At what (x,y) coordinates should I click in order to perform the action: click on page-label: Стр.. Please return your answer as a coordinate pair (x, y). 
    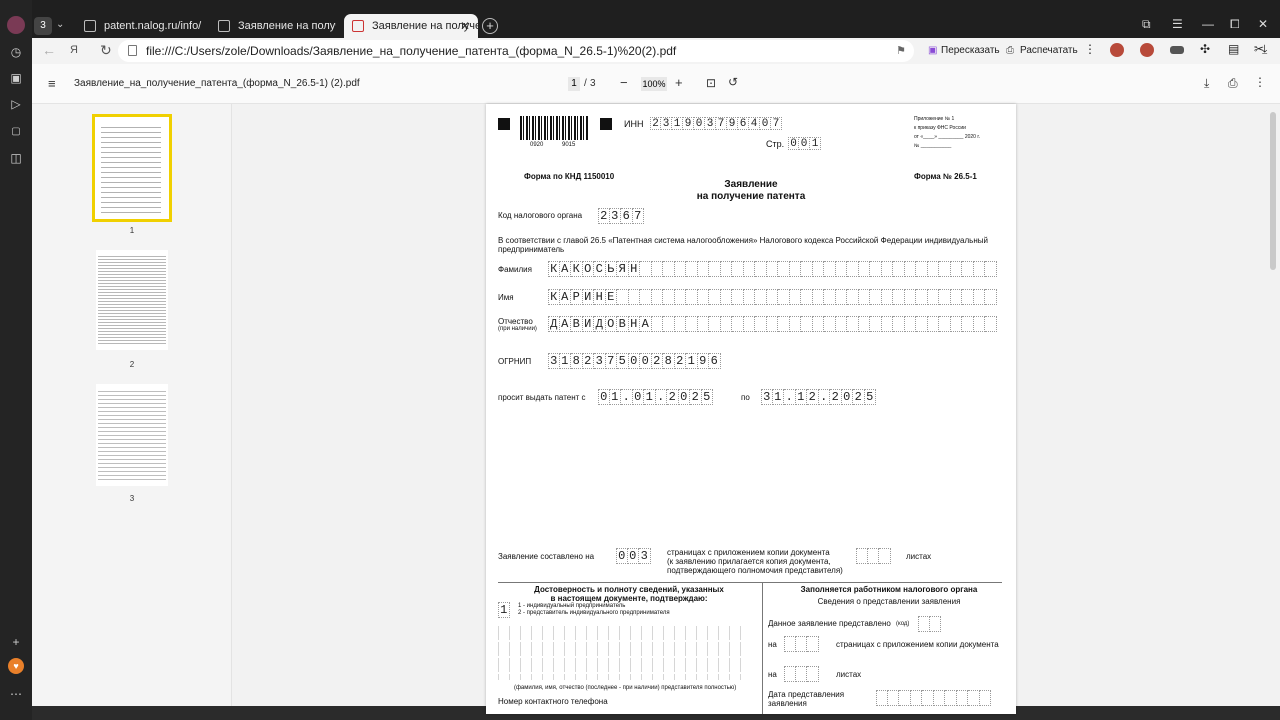
    Looking at the image, I should click on (775, 144).